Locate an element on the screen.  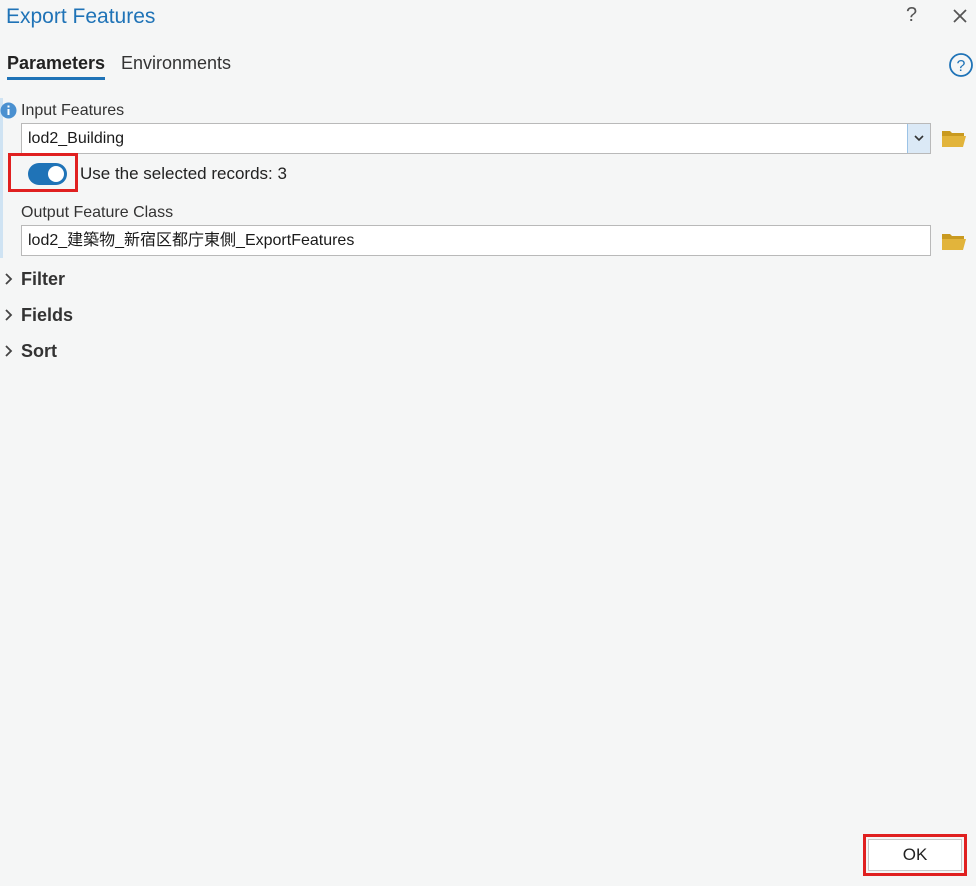
chevron-down-icon is located at coordinates (919, 138).